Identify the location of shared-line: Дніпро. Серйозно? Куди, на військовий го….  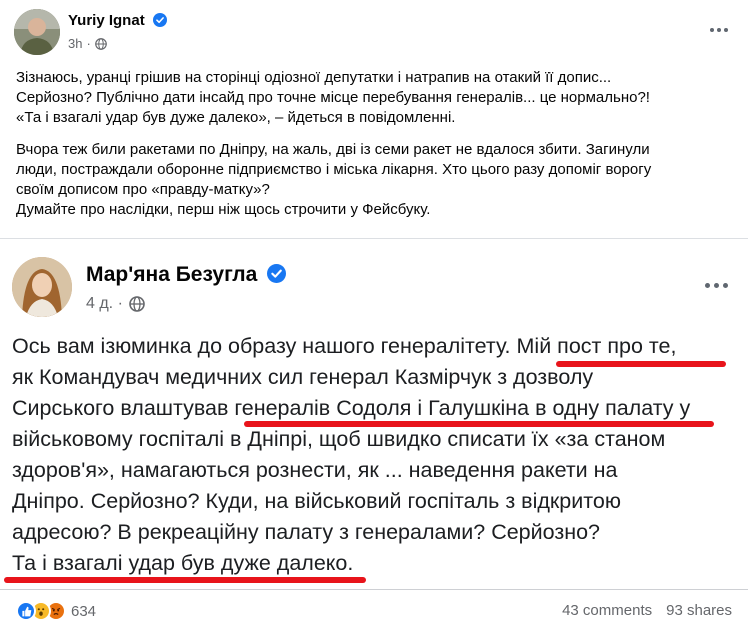
(316, 501).